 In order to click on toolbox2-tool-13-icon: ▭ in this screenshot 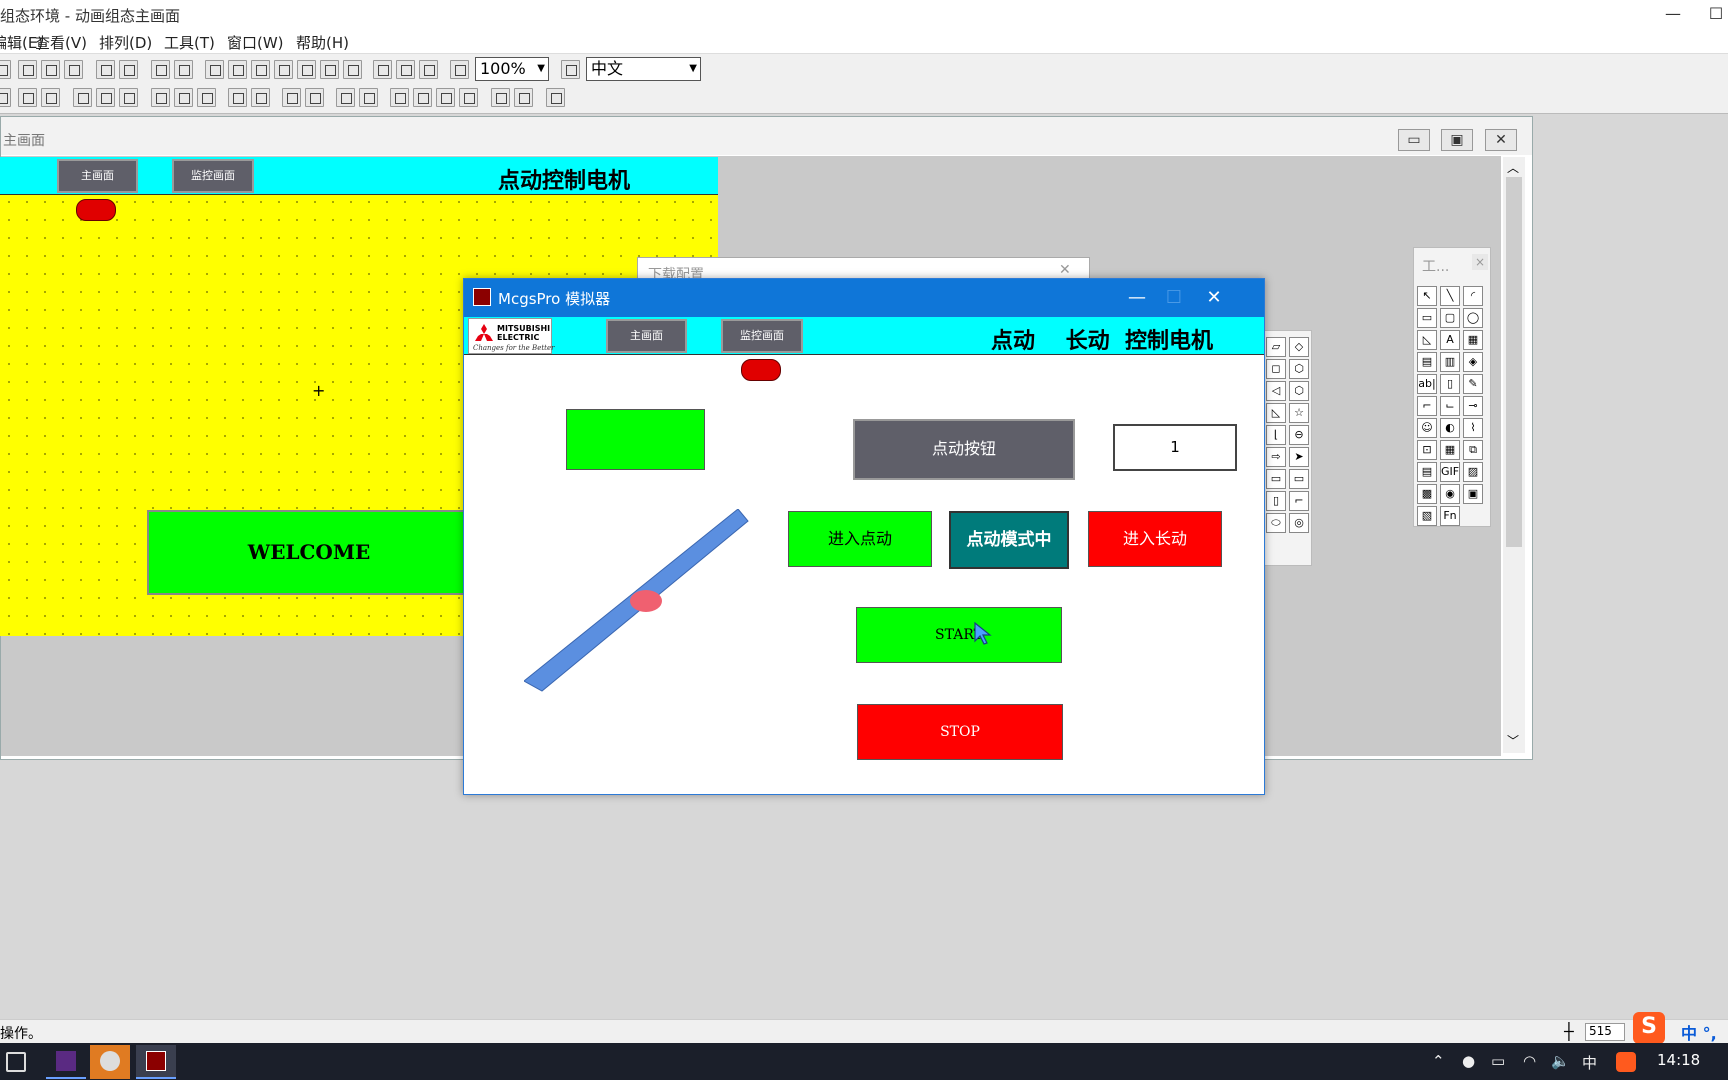, I will do `click(1299, 479)`.